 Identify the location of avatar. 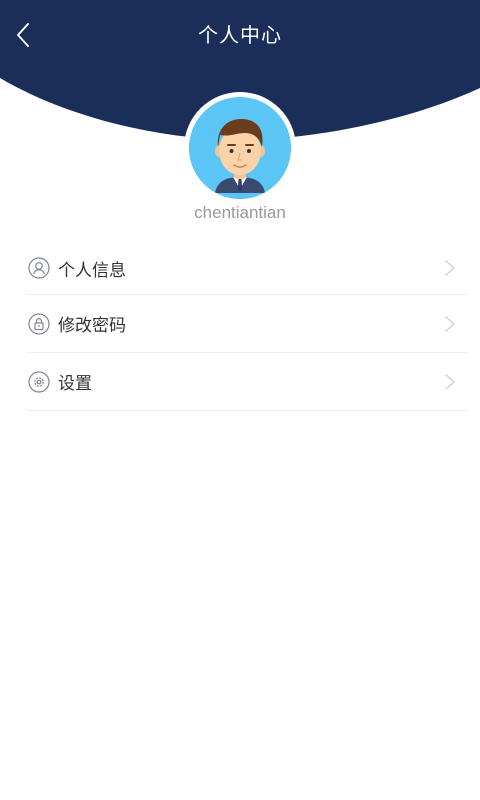
(240, 148).